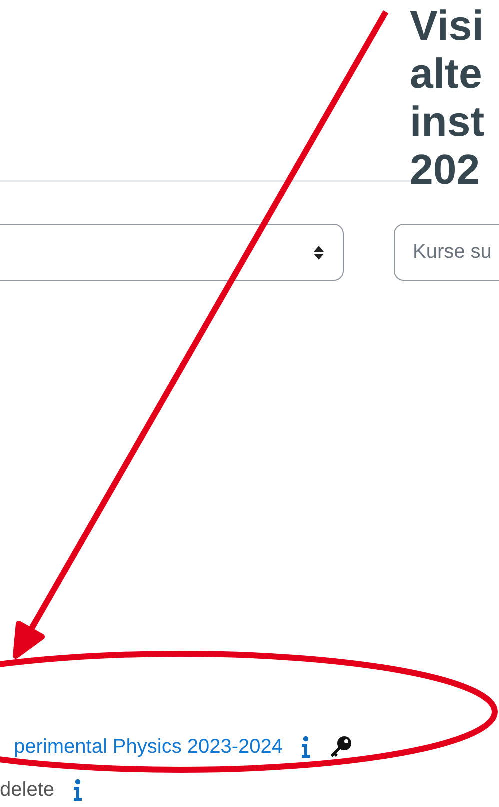 This screenshot has height=807, width=499. Describe the element at coordinates (27, 790) in the screenshot. I see `course-text: delete` at that location.